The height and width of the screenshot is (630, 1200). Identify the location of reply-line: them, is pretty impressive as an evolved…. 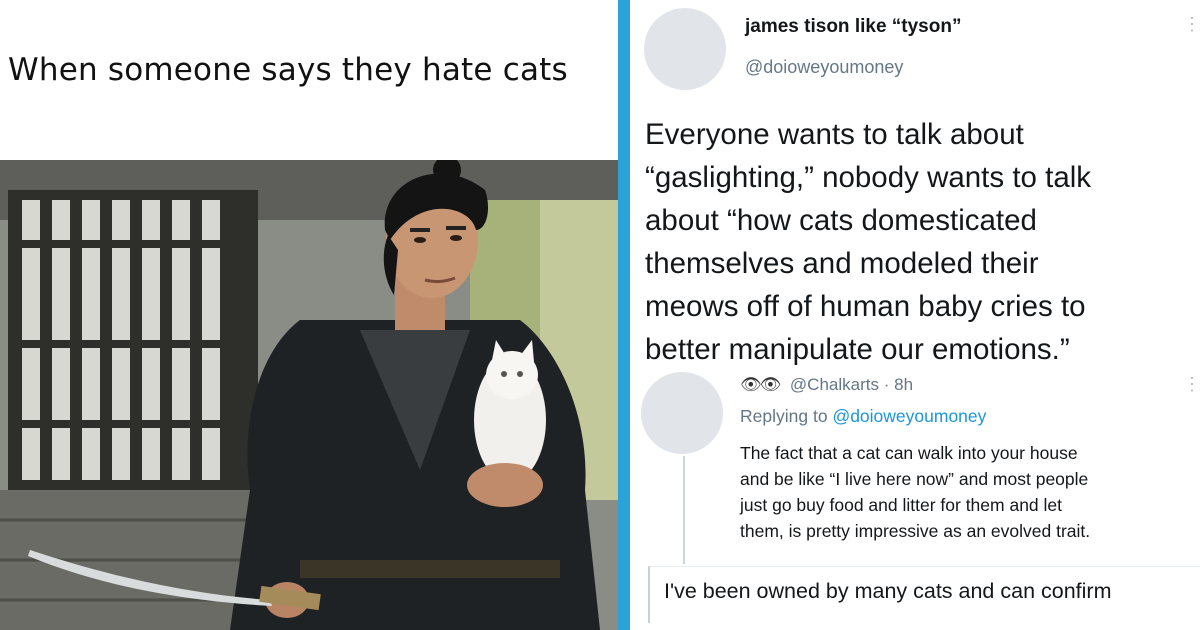
(915, 531).